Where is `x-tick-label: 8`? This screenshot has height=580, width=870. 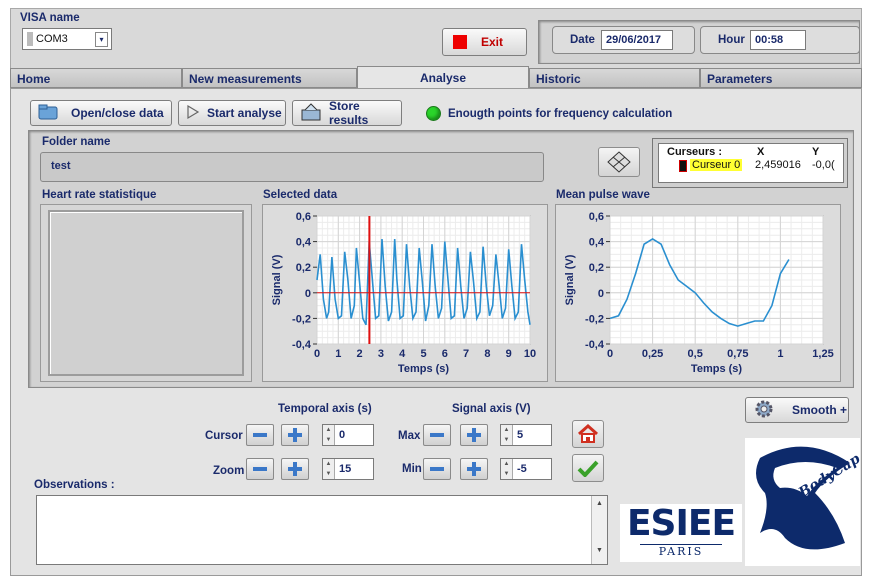
x-tick-label: 8 is located at coordinates (487, 354).